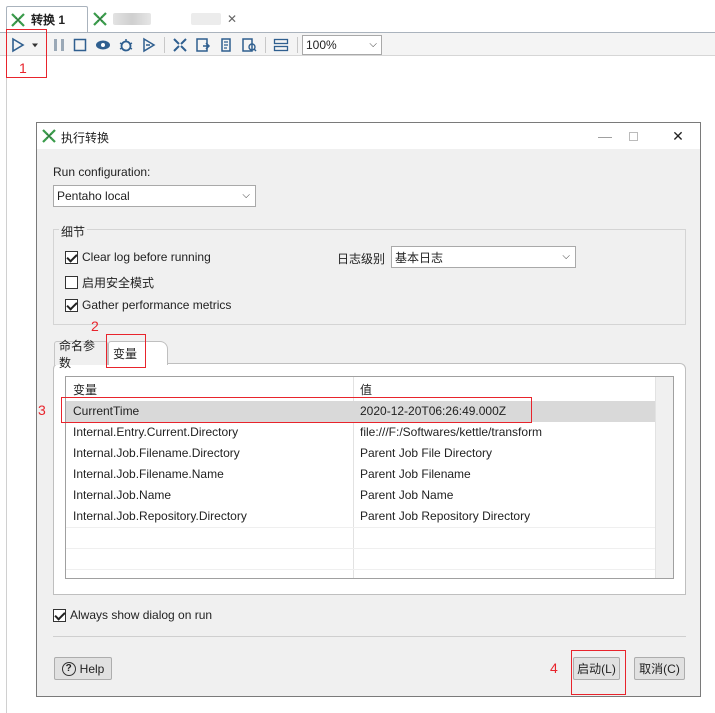  Describe the element at coordinates (95, 326) in the screenshot. I see `annotation-number-2: 2` at that location.